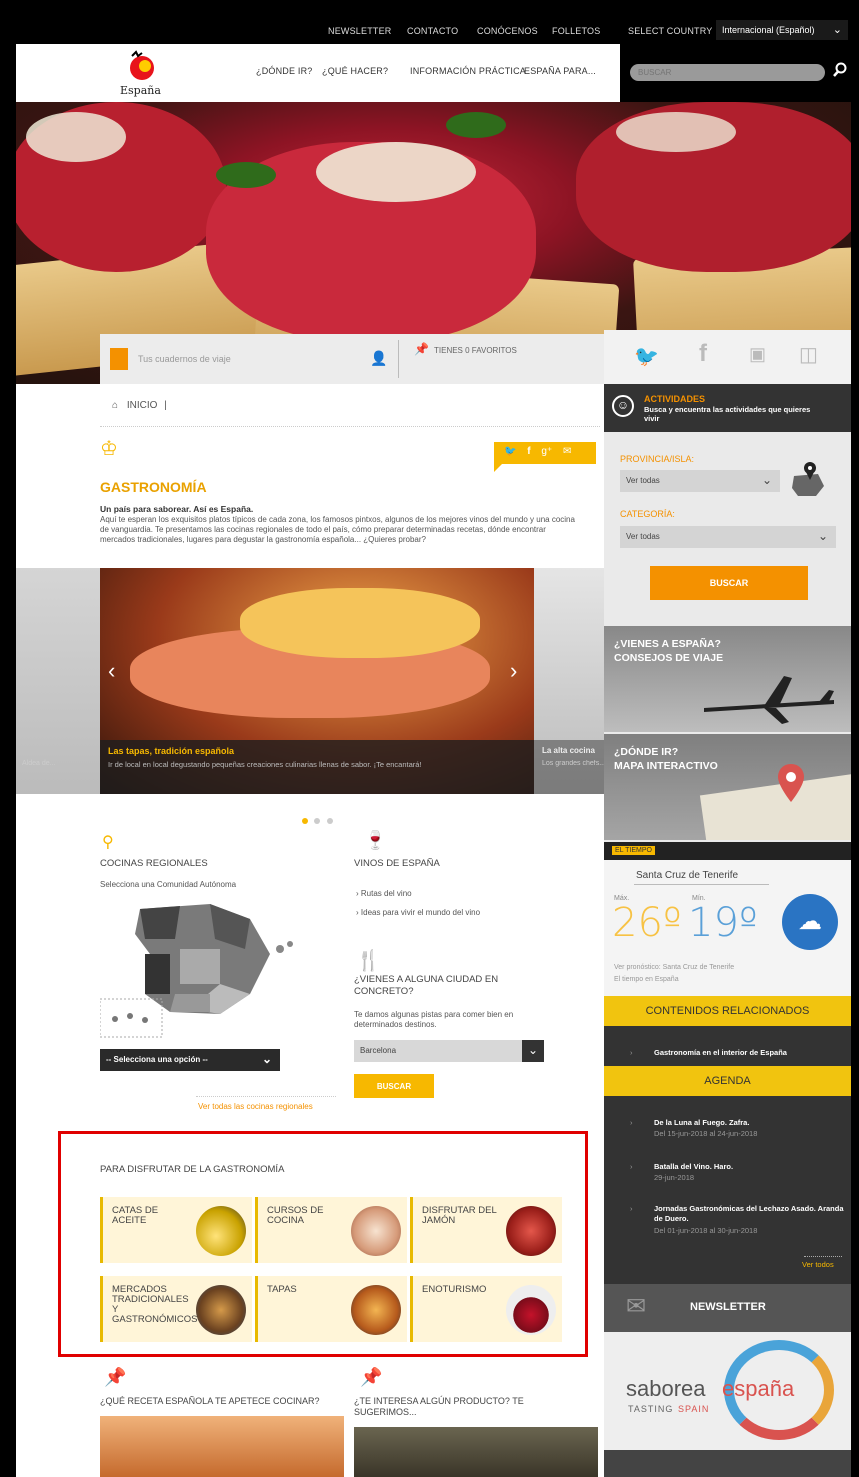  I want to click on instagram-icon: ◫, so click(808, 354).